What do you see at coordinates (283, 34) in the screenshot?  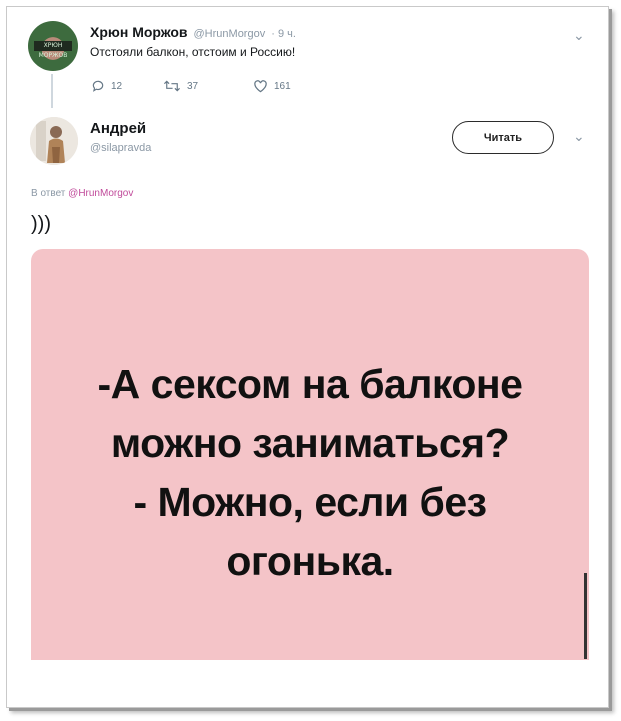 I see `tweet-time: · 9 ч.` at bounding box center [283, 34].